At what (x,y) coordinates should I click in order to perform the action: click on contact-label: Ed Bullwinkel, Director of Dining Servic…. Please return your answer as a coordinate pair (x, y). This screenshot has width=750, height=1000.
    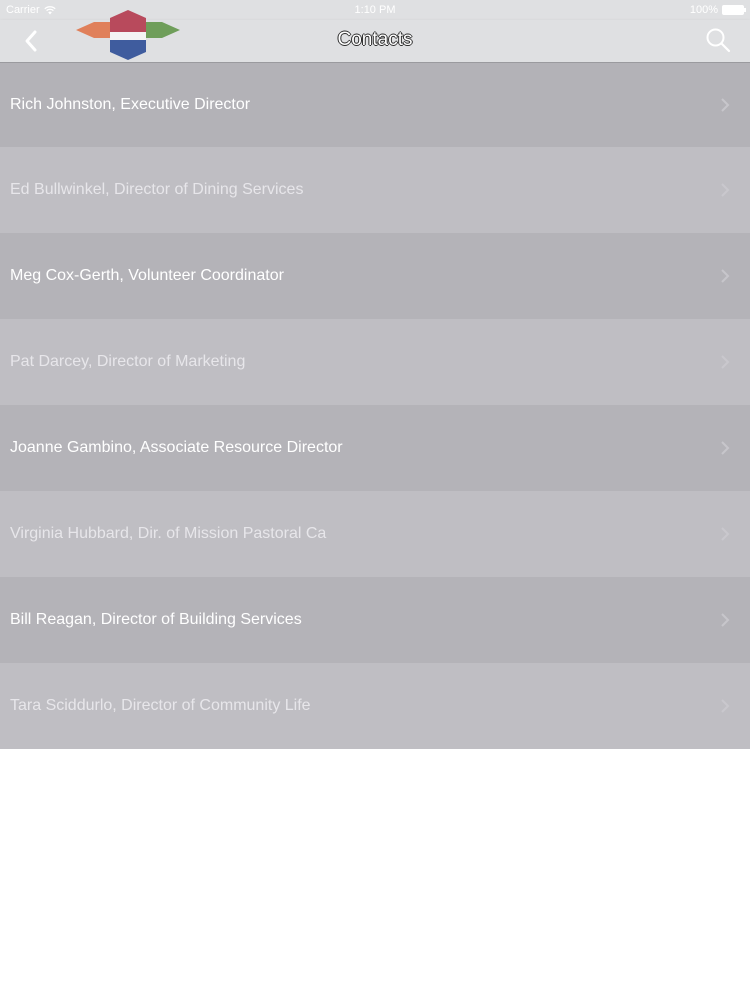
    Looking at the image, I should click on (157, 189).